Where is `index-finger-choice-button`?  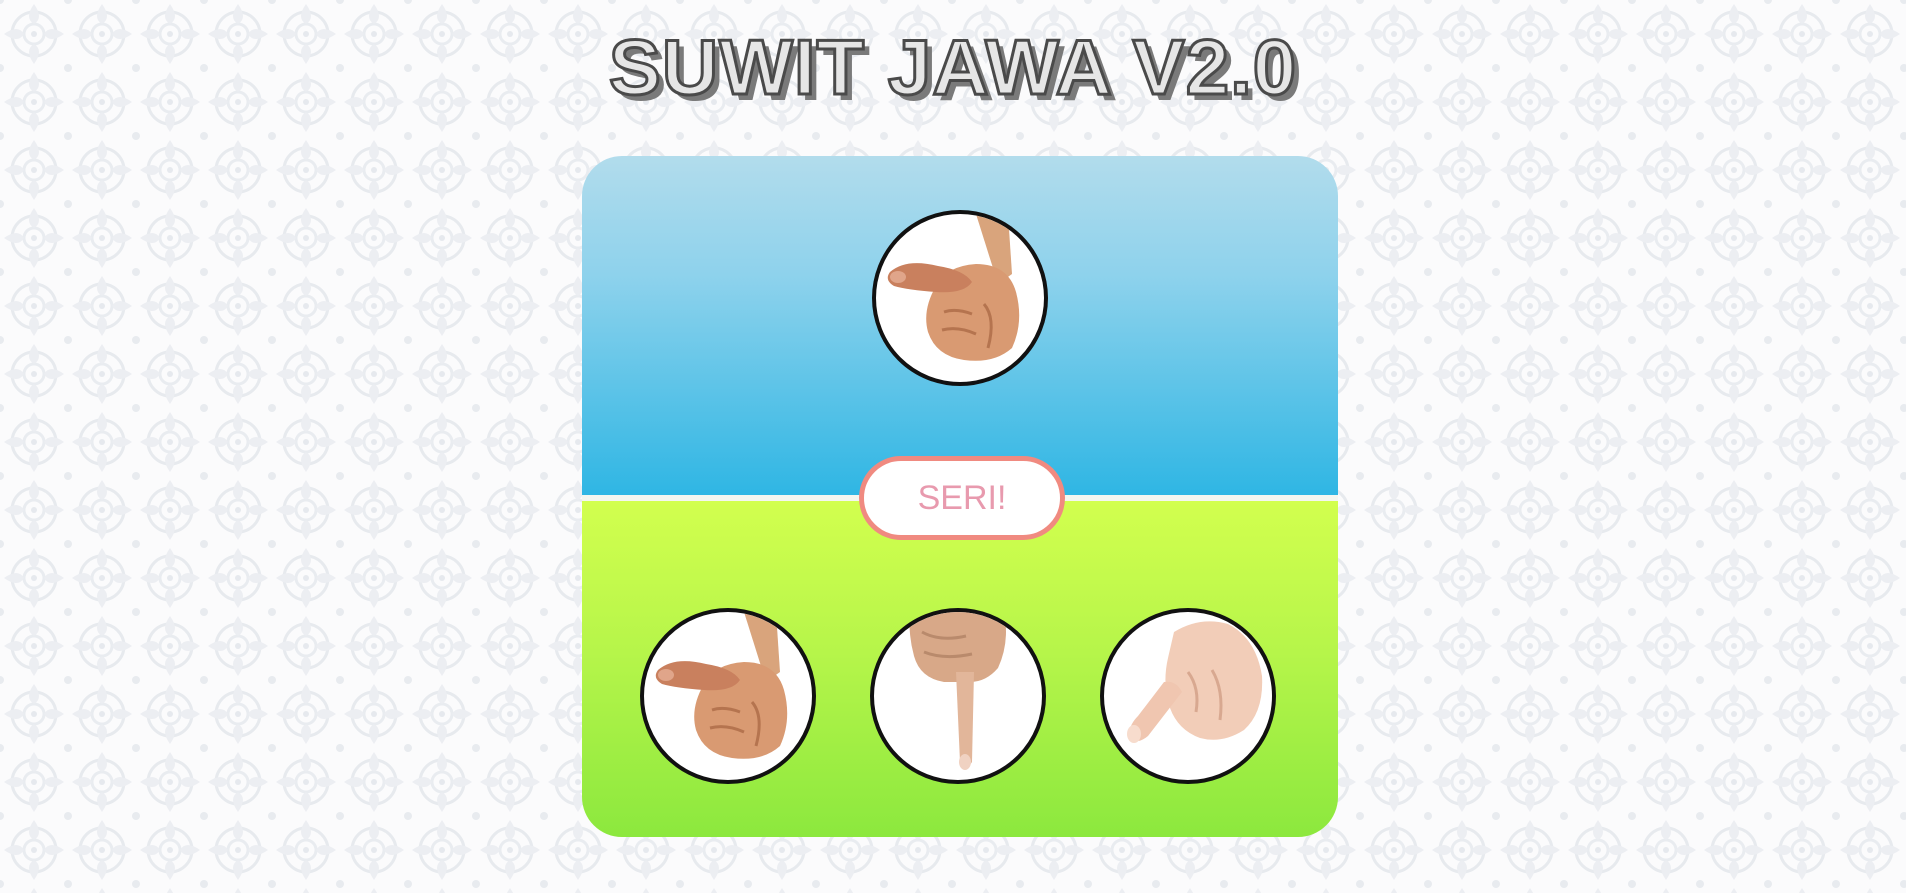 index-finger-choice-button is located at coordinates (958, 696).